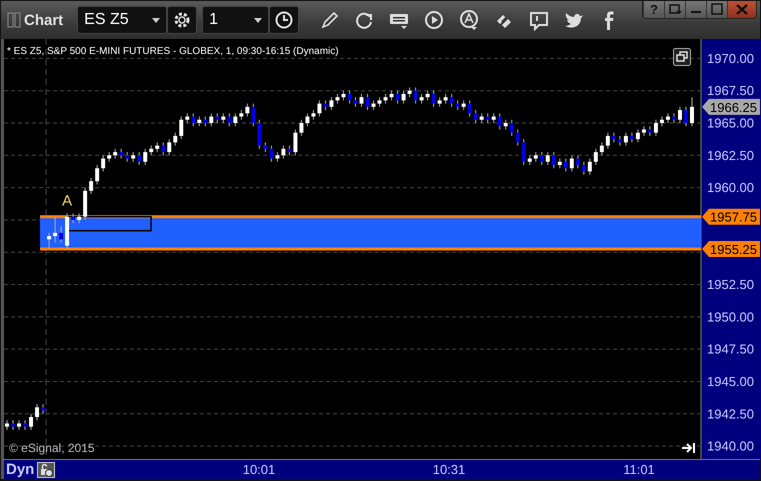 The image size is (761, 481). I want to click on price-marker: 1957.75, so click(731, 216).